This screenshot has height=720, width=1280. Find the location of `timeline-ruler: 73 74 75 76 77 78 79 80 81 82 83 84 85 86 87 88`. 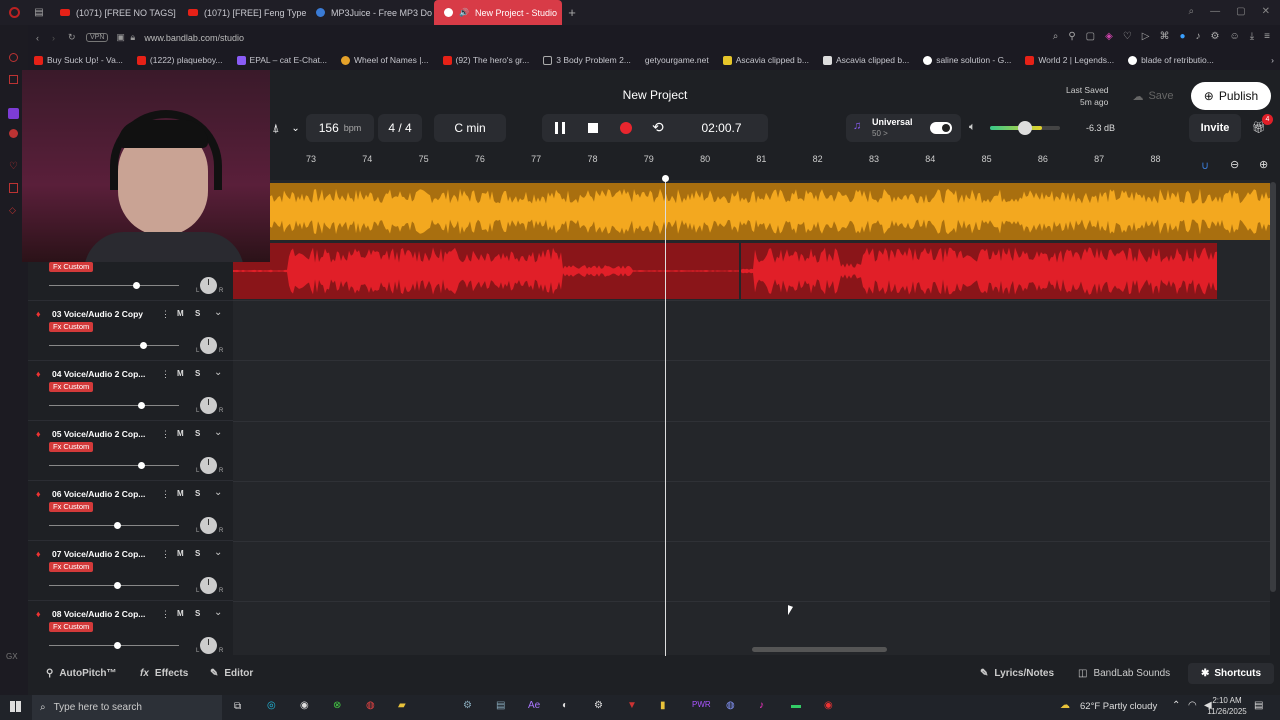

timeline-ruler: 73 74 75 76 77 78 79 80 81 82 83 84 85 86 87 88 is located at coordinates (775, 160).